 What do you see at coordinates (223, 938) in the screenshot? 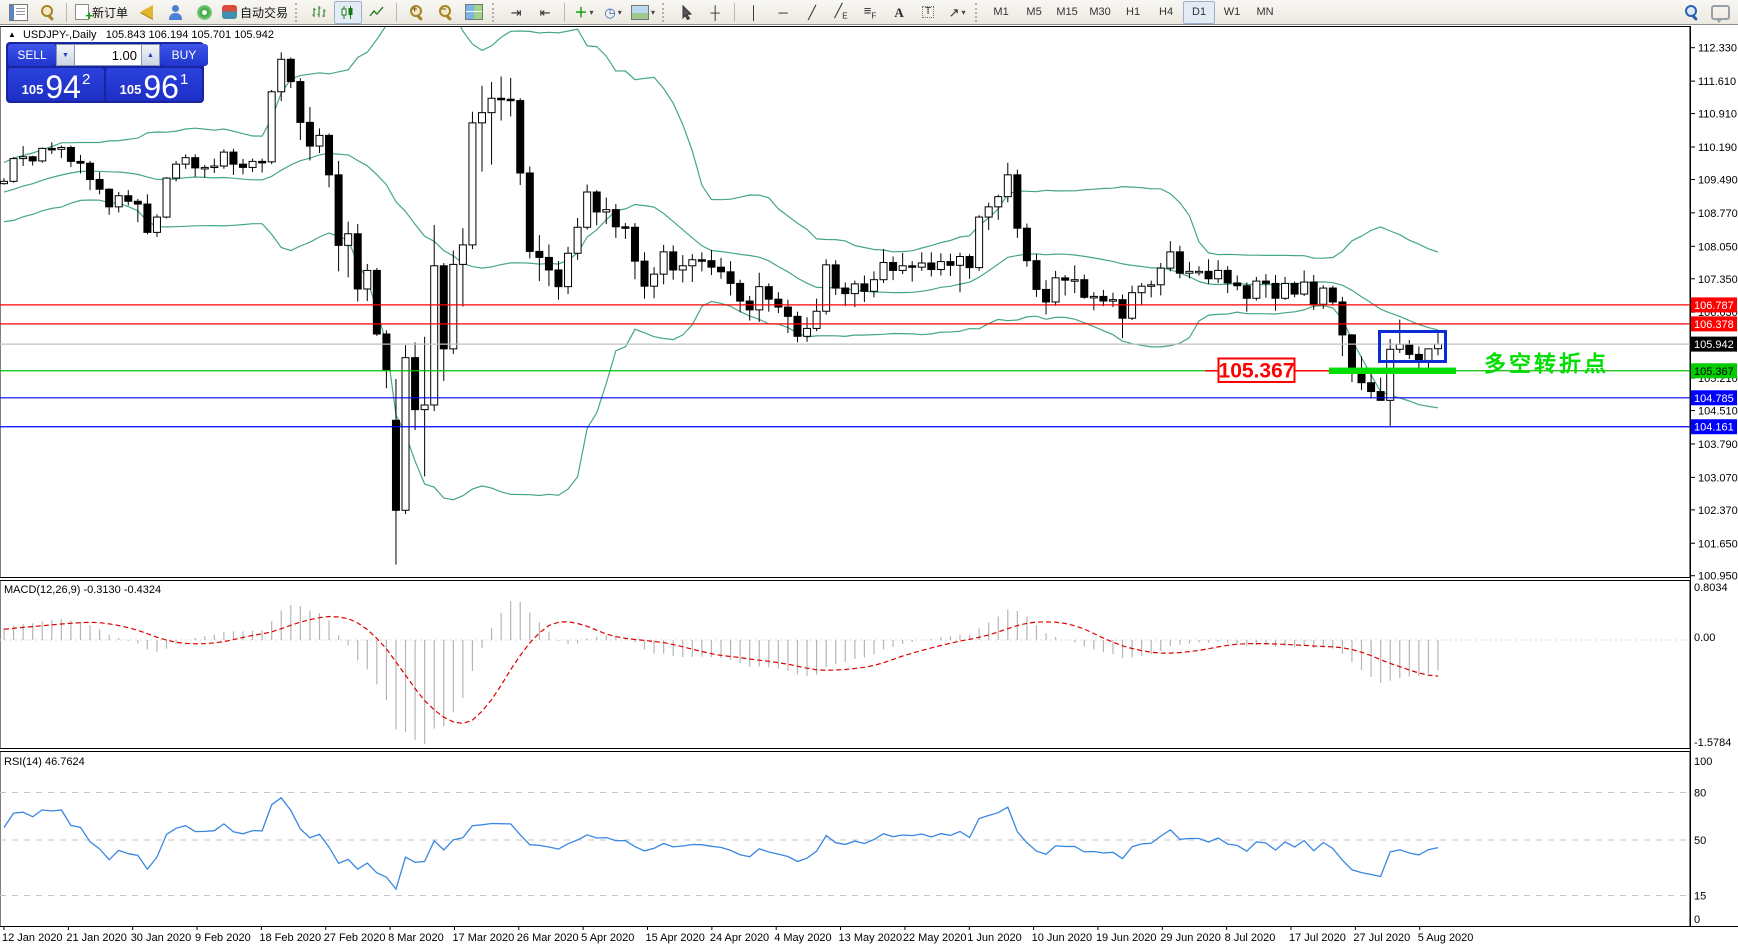
I see `date-label: 9 Feb 2020` at bounding box center [223, 938].